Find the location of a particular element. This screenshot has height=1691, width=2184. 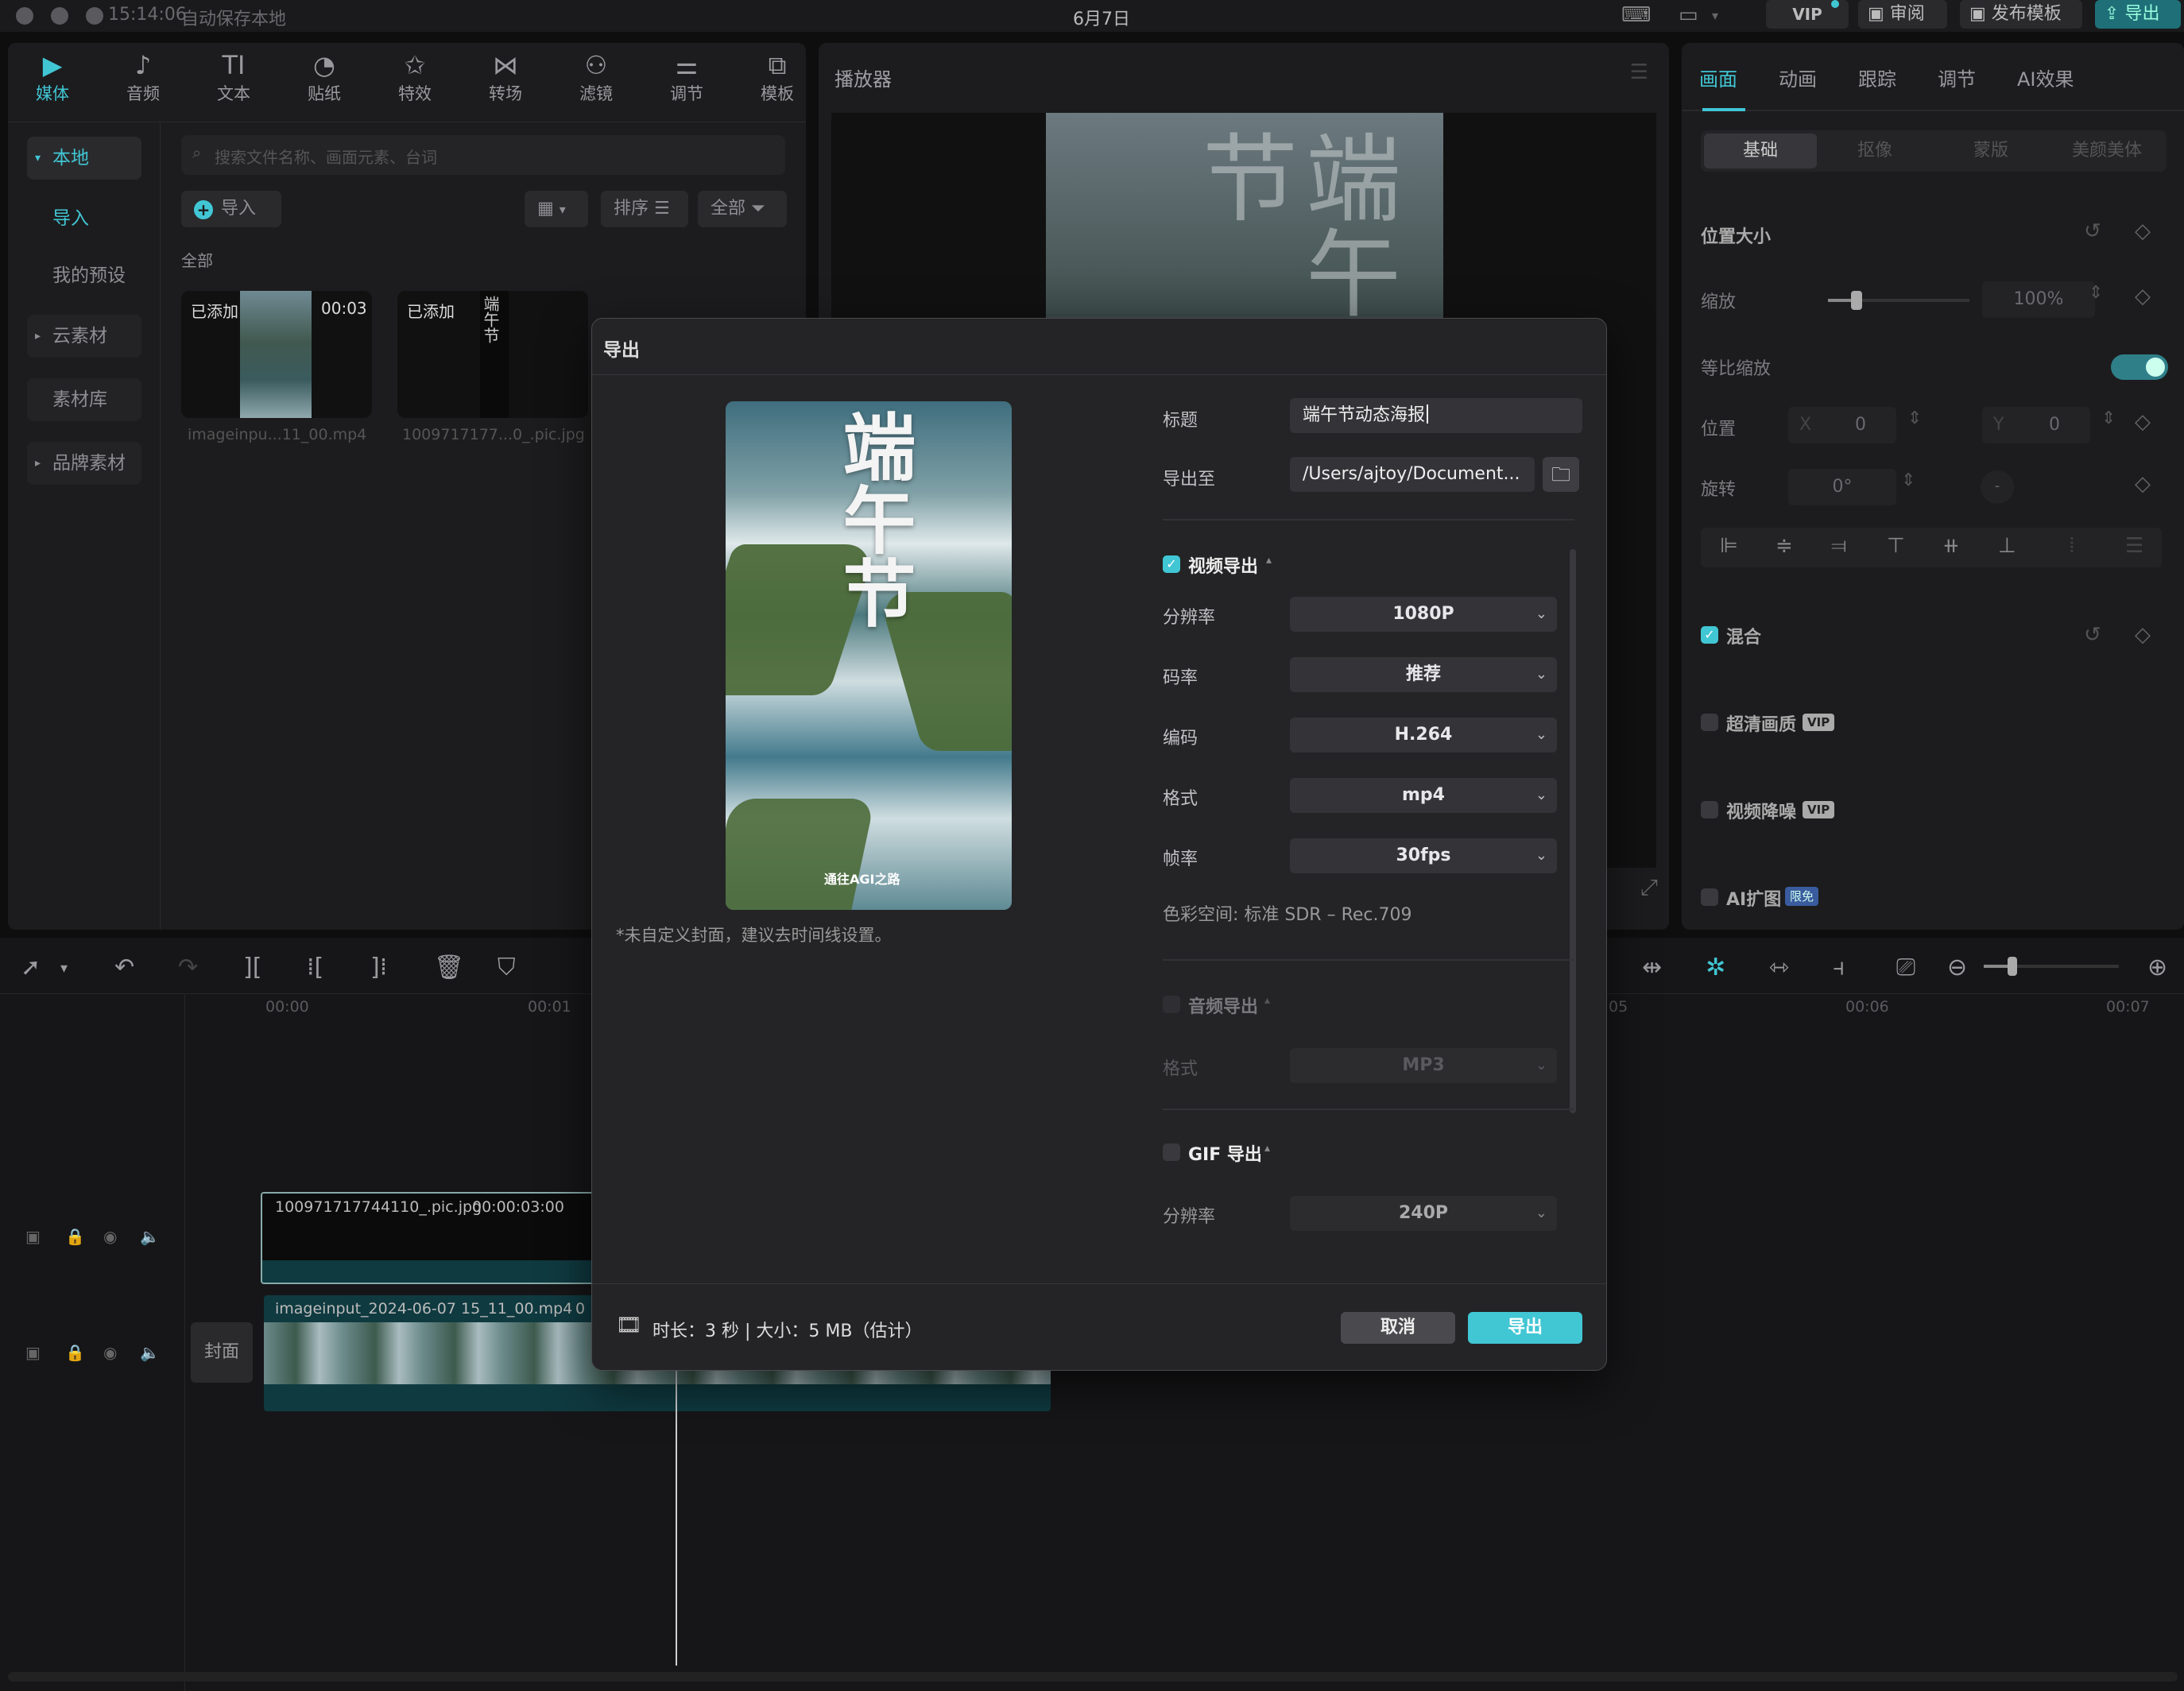

scale-slider-knob is located at coordinates (1856, 300).